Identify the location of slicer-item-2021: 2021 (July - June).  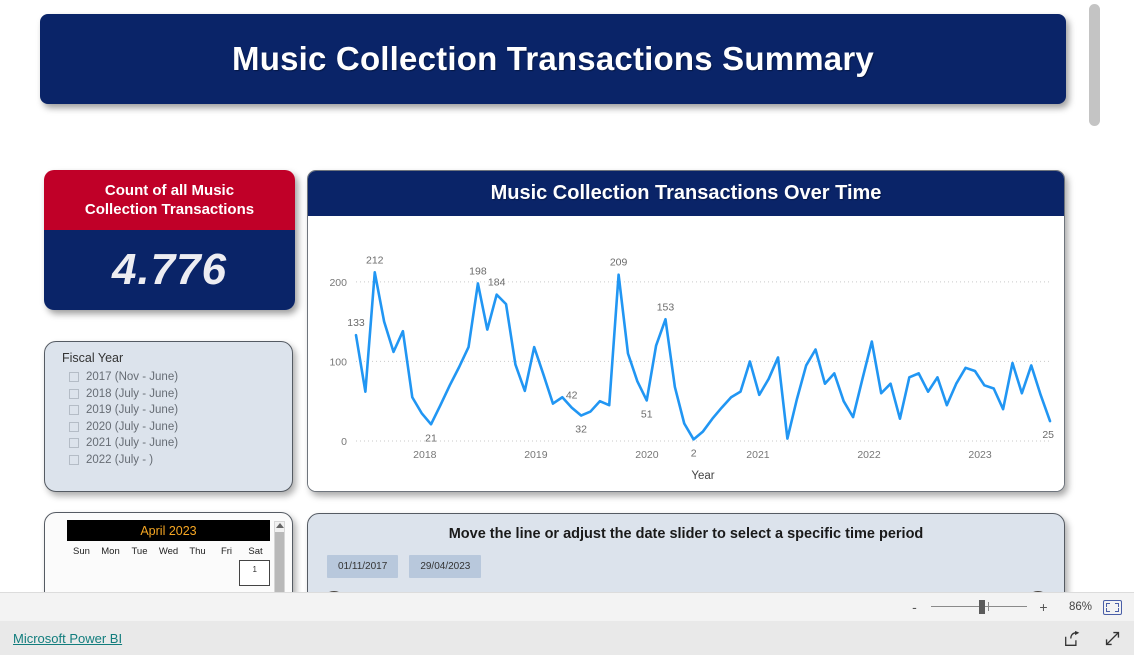
(168, 443).